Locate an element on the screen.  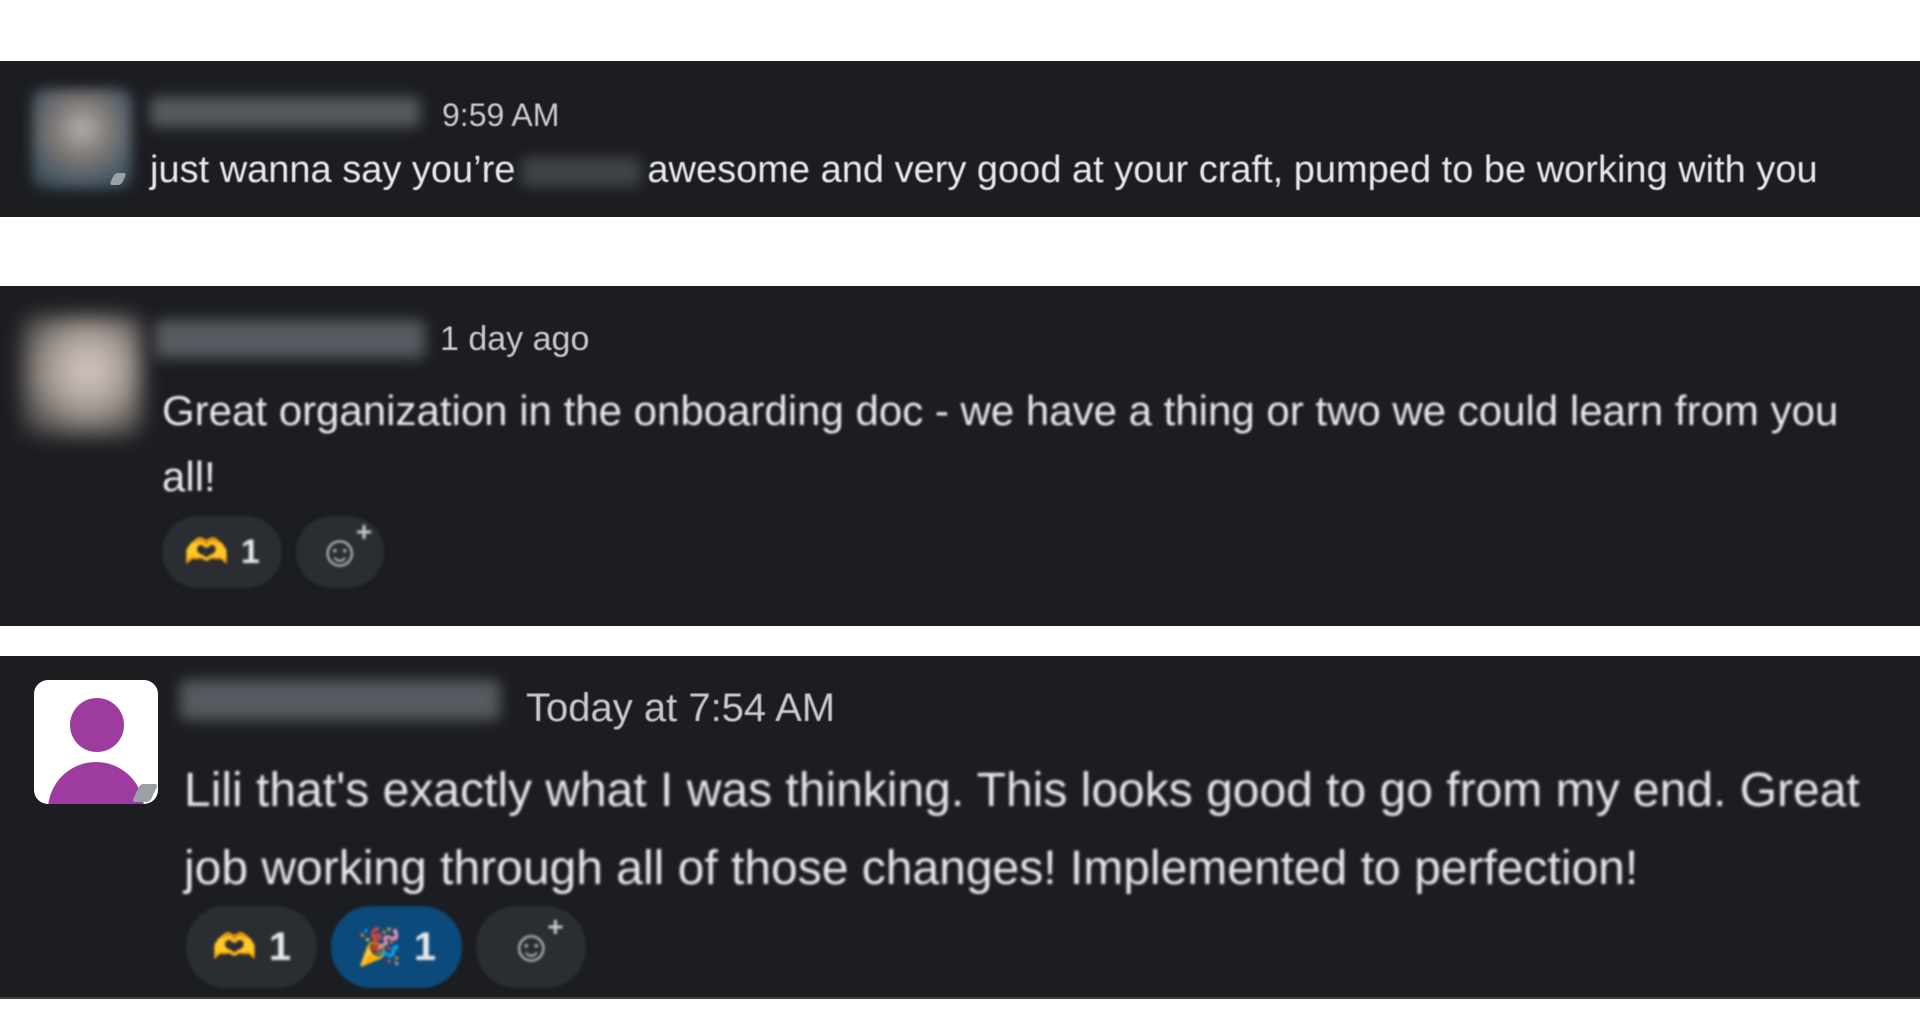
avatar-body-shape is located at coordinates (96, 783).